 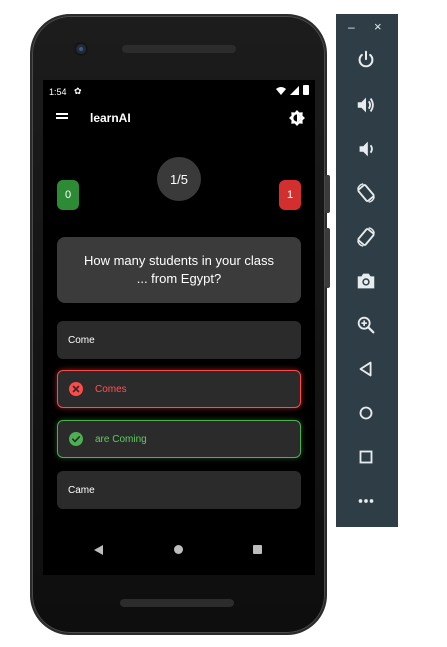 What do you see at coordinates (179, 389) in the screenshot?
I see `answer-option-2: Comes` at bounding box center [179, 389].